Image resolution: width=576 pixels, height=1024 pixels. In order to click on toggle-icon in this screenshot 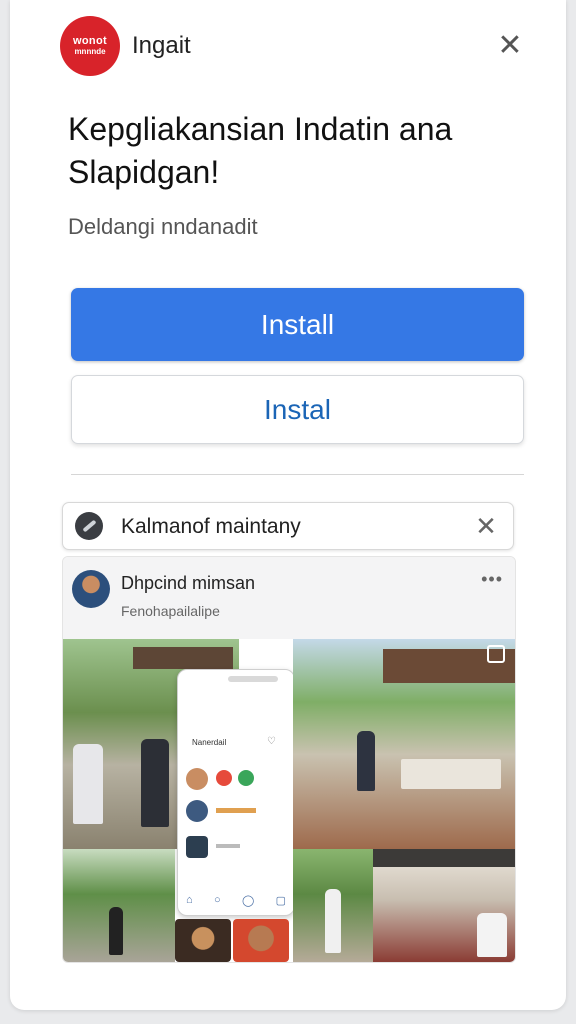, I will do `click(89, 526)`.